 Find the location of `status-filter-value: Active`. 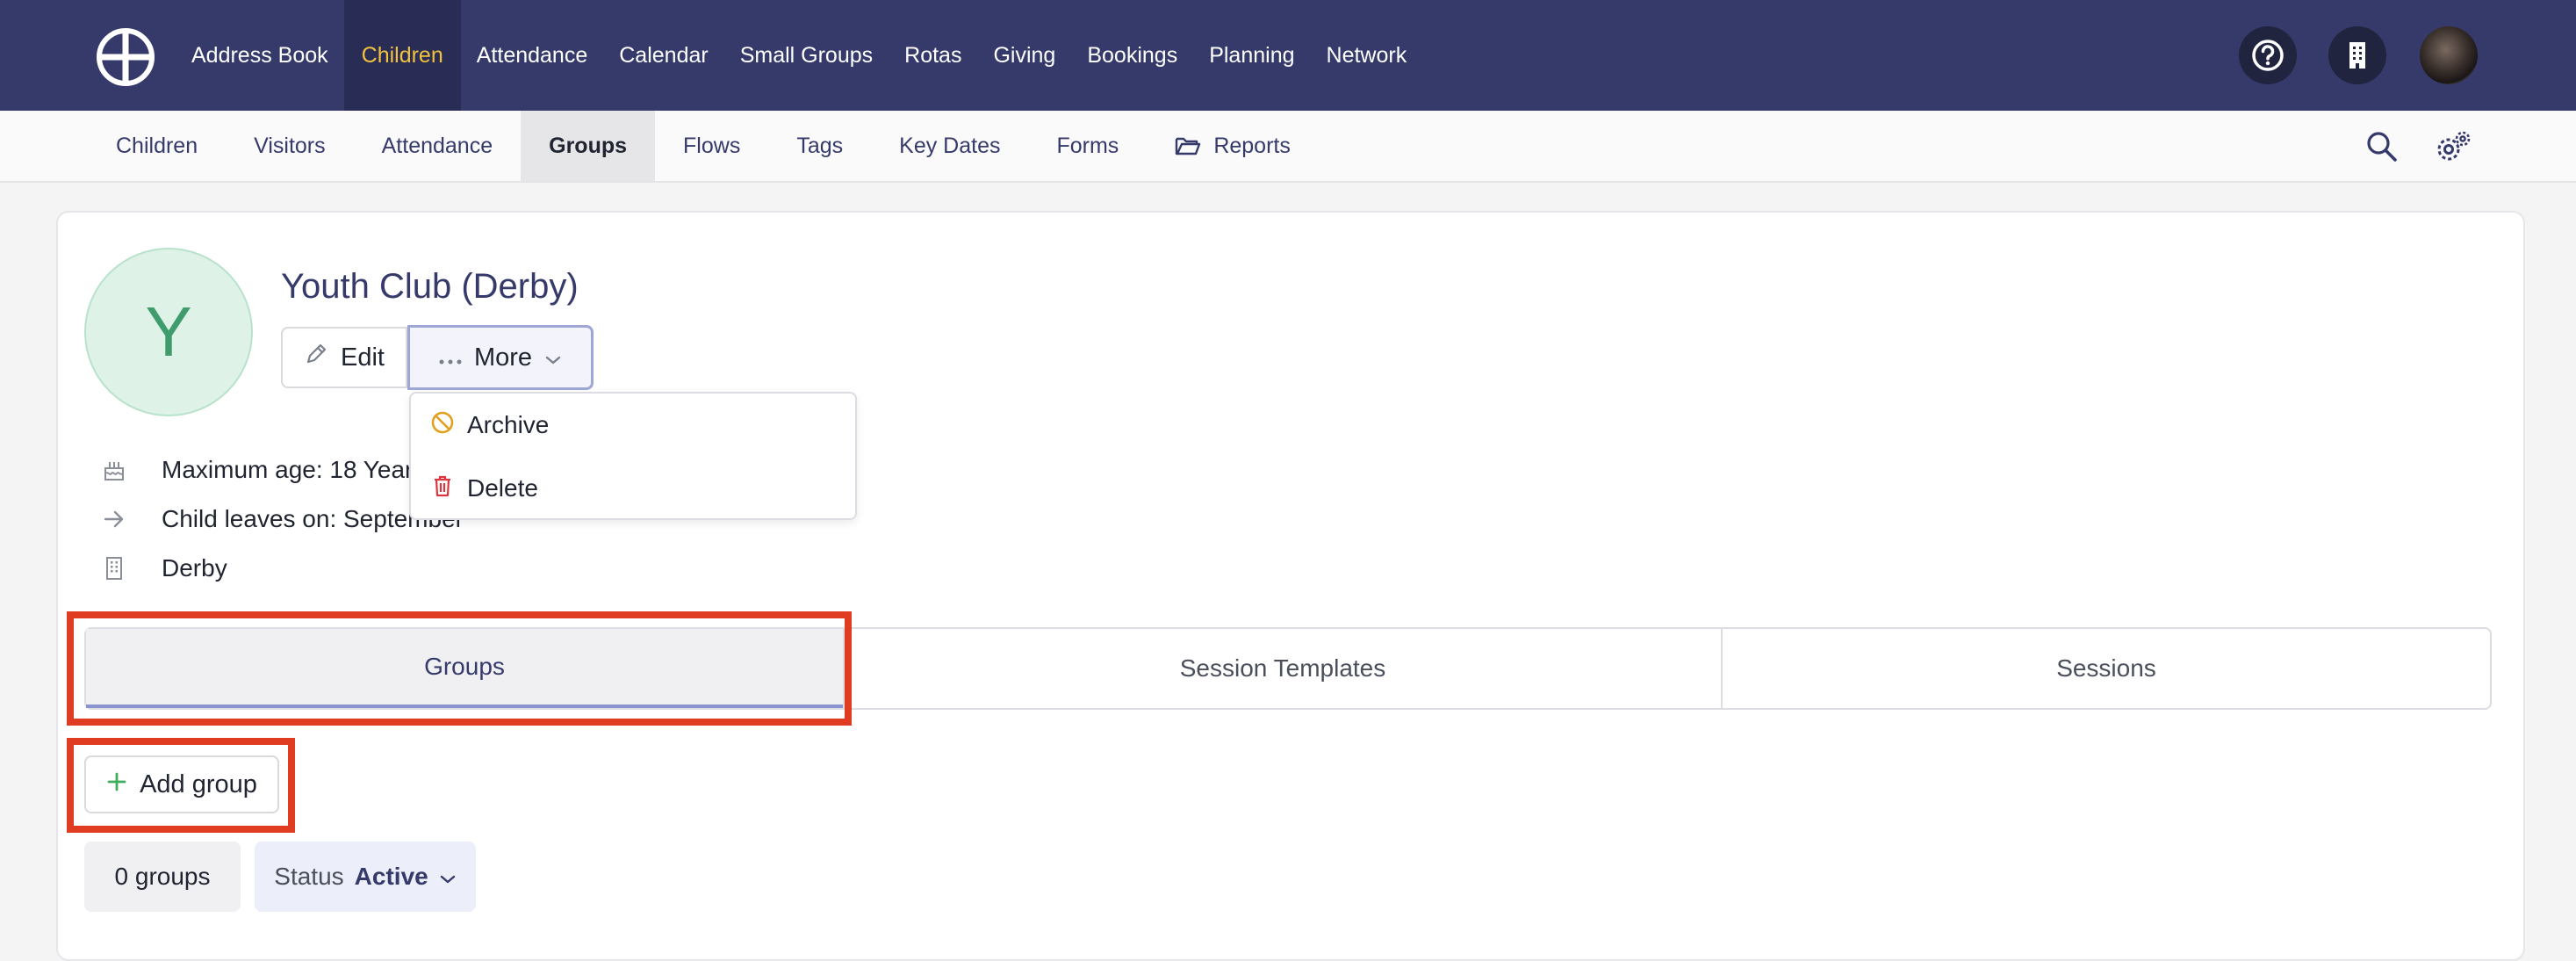

status-filter-value: Active is located at coordinates (391, 876).